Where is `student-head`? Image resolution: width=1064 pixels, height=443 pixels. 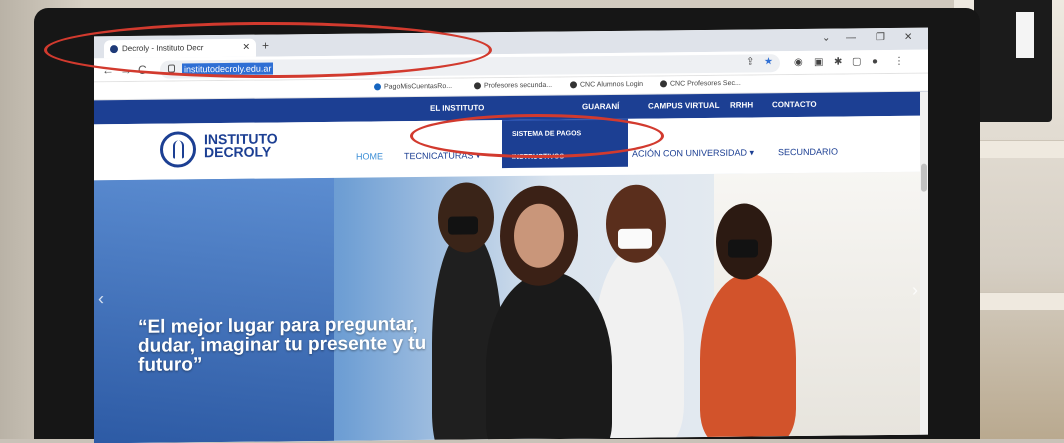
student-head is located at coordinates (636, 224).